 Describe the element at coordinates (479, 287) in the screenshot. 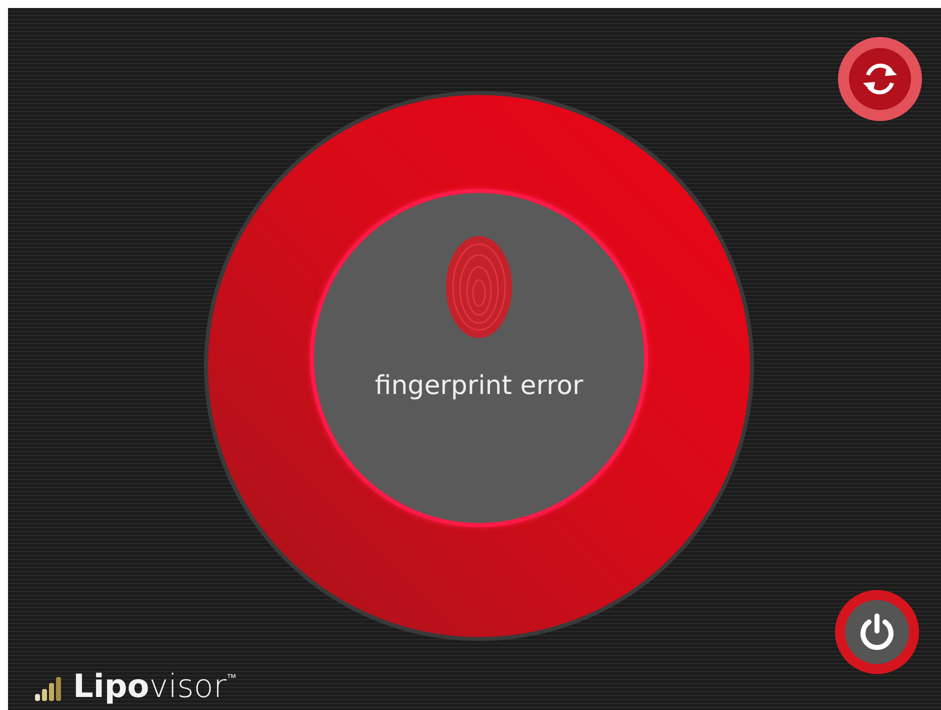

I see `fingerprint-icon` at that location.